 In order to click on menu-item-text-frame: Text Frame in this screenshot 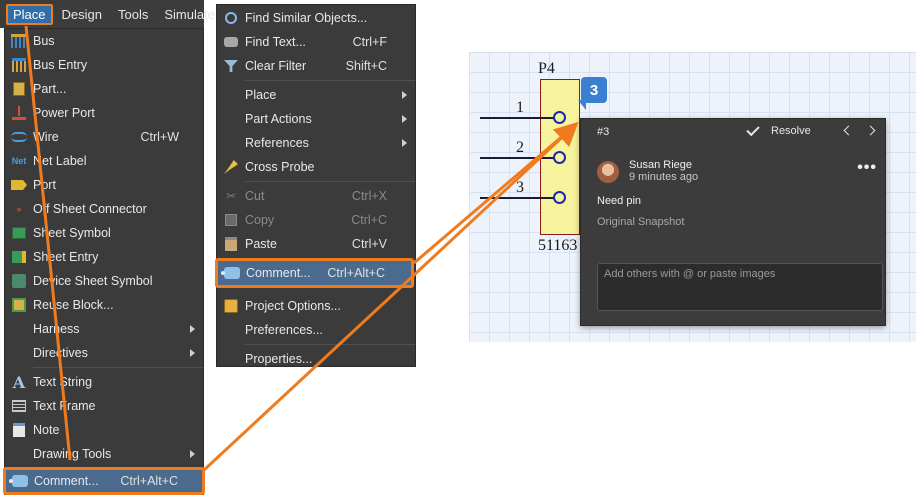, I will do `click(104, 406)`.